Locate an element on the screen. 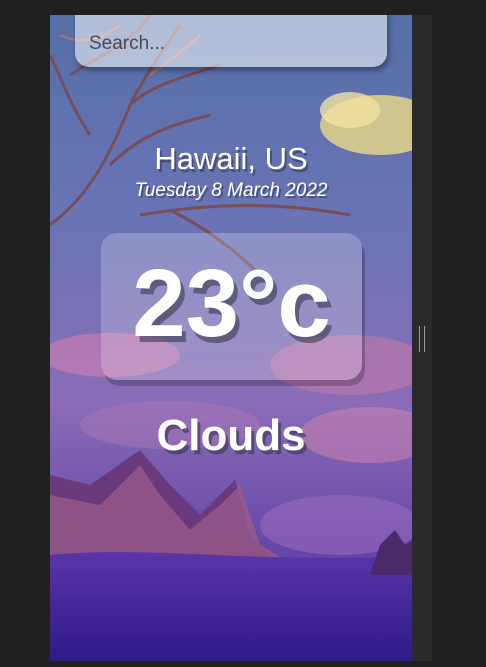 This screenshot has width=486, height=667. weather-condition: Clouds is located at coordinates (231, 435).